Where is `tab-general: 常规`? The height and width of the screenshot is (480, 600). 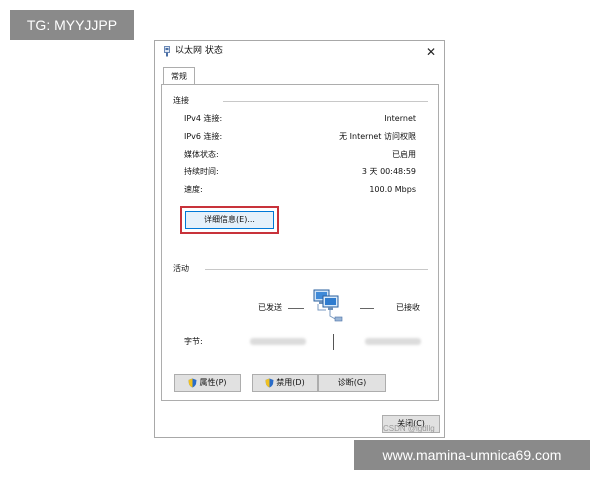
tab-general: 常规 is located at coordinates (179, 75).